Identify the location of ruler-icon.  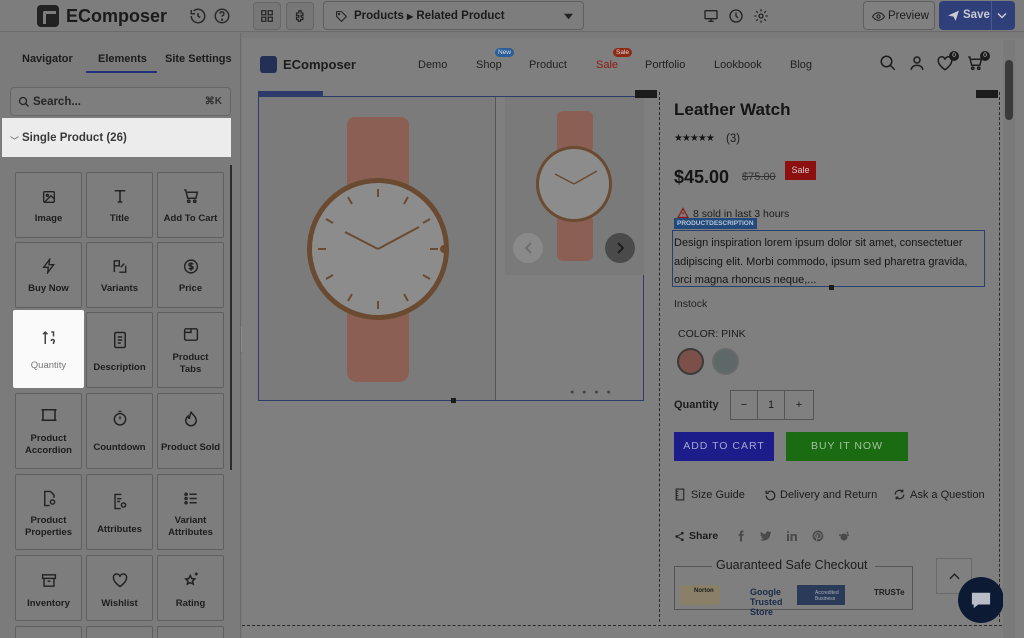
(680, 494).